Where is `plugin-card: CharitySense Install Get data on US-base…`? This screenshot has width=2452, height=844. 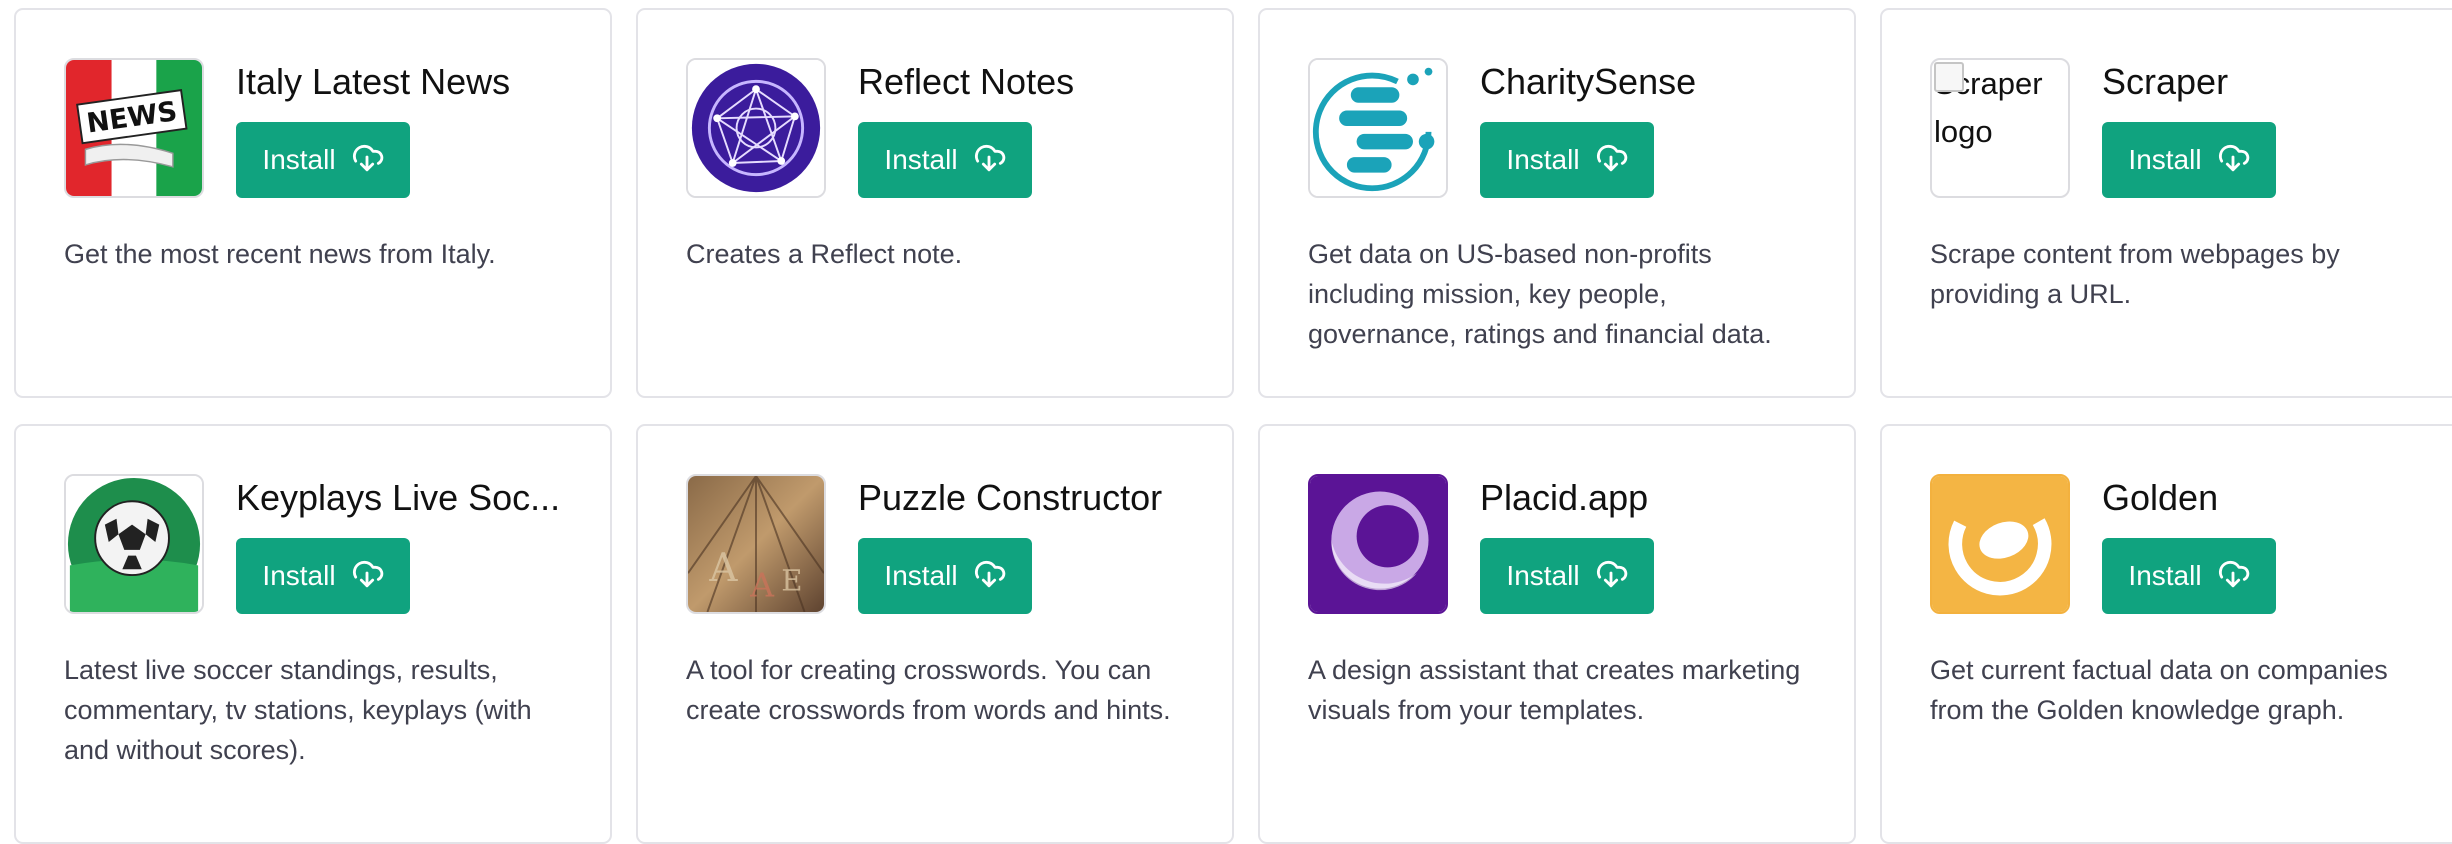
plugin-card: CharitySense Install Get data on US-base… is located at coordinates (1557, 203).